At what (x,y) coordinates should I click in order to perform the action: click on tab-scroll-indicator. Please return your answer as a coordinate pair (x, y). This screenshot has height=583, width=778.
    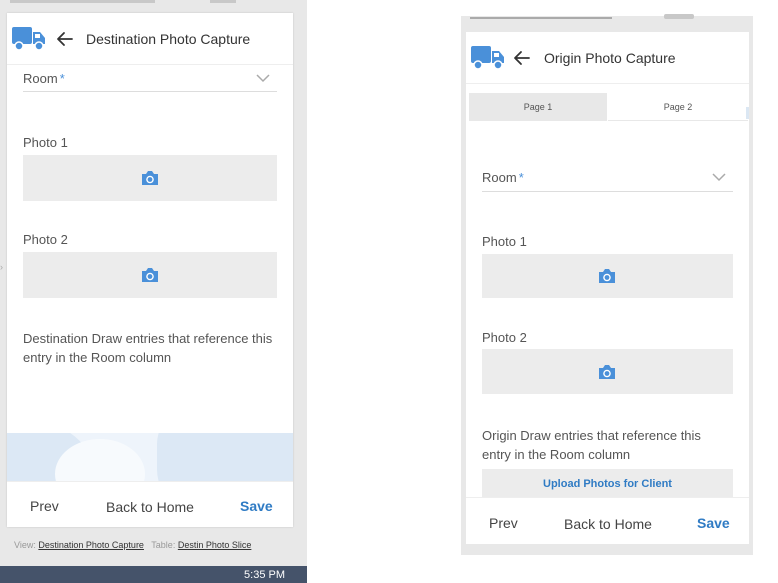
    Looking at the image, I should click on (747, 113).